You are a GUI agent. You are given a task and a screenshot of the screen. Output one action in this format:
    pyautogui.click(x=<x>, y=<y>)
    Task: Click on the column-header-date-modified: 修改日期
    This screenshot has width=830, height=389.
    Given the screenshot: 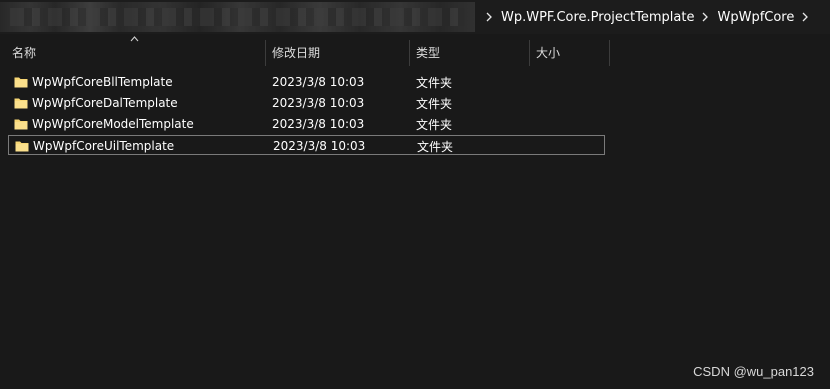 What is the action you would take?
    pyautogui.click(x=337, y=52)
    